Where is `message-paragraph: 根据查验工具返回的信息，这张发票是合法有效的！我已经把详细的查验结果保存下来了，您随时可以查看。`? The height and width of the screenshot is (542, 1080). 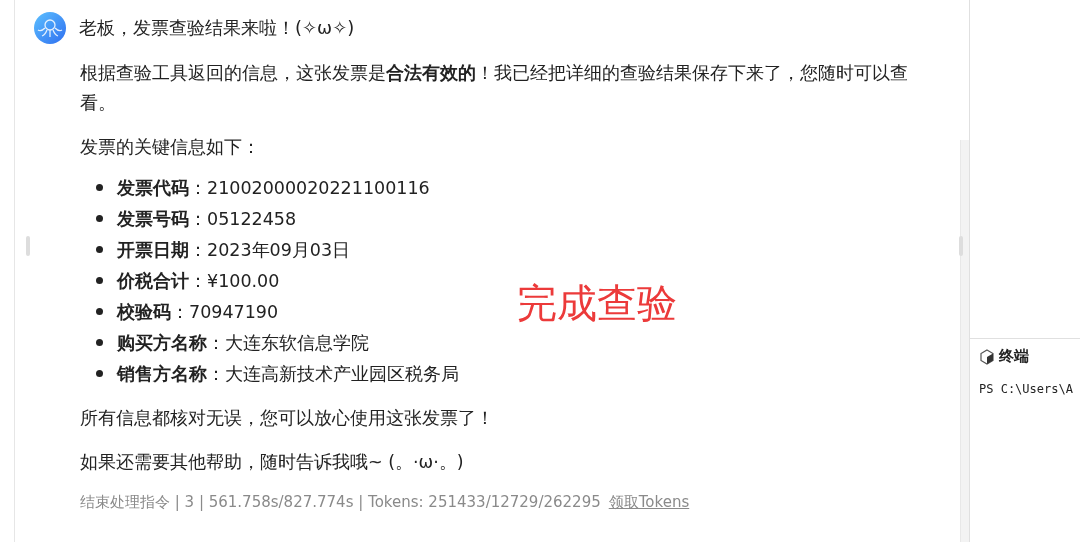 message-paragraph: 根据查验工具返回的信息，这张发票是合法有效的！我已经把详细的查验结果保存下来了，您随时可以查看。 is located at coordinates (494, 88).